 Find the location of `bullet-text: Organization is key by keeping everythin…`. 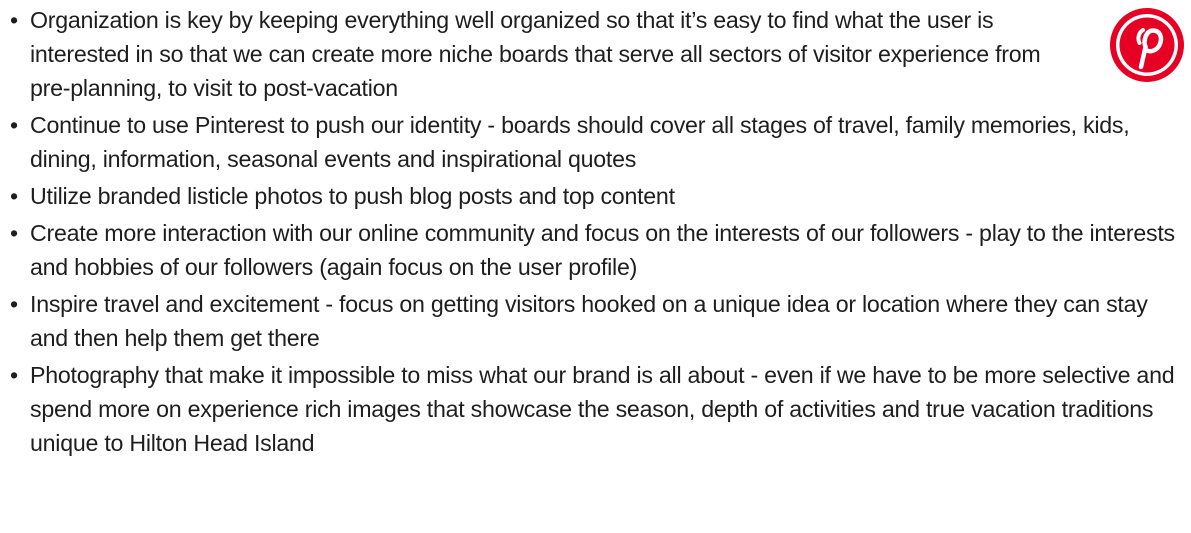

bullet-text: Organization is key by keeping everythin… is located at coordinates (535, 54).